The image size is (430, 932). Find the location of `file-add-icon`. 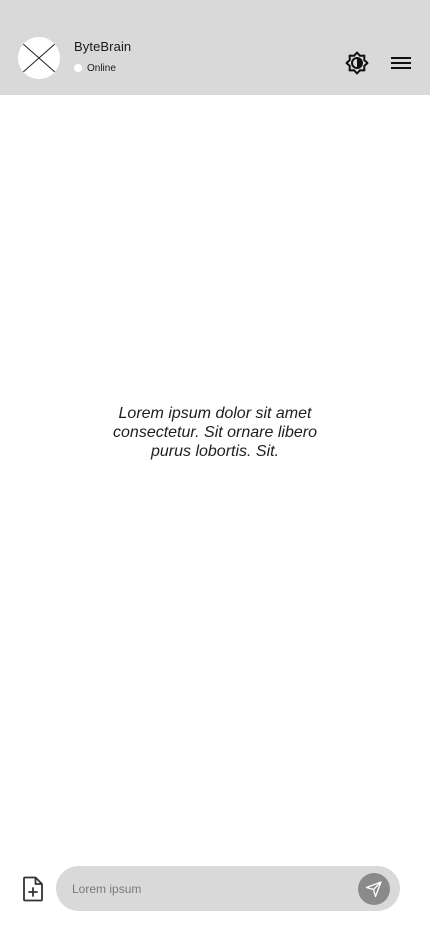

file-add-icon is located at coordinates (33, 889).